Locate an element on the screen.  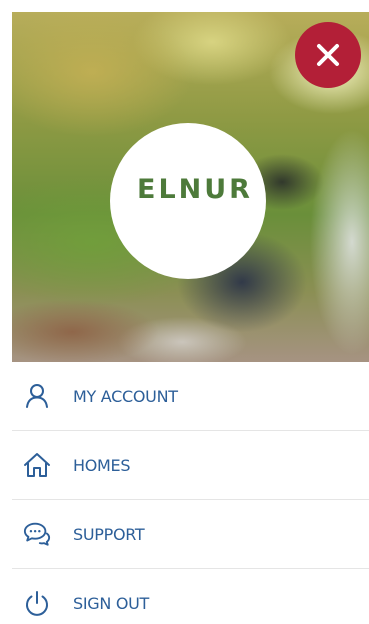
menu-label-sign-out: SIGN OUT is located at coordinates (111, 603).